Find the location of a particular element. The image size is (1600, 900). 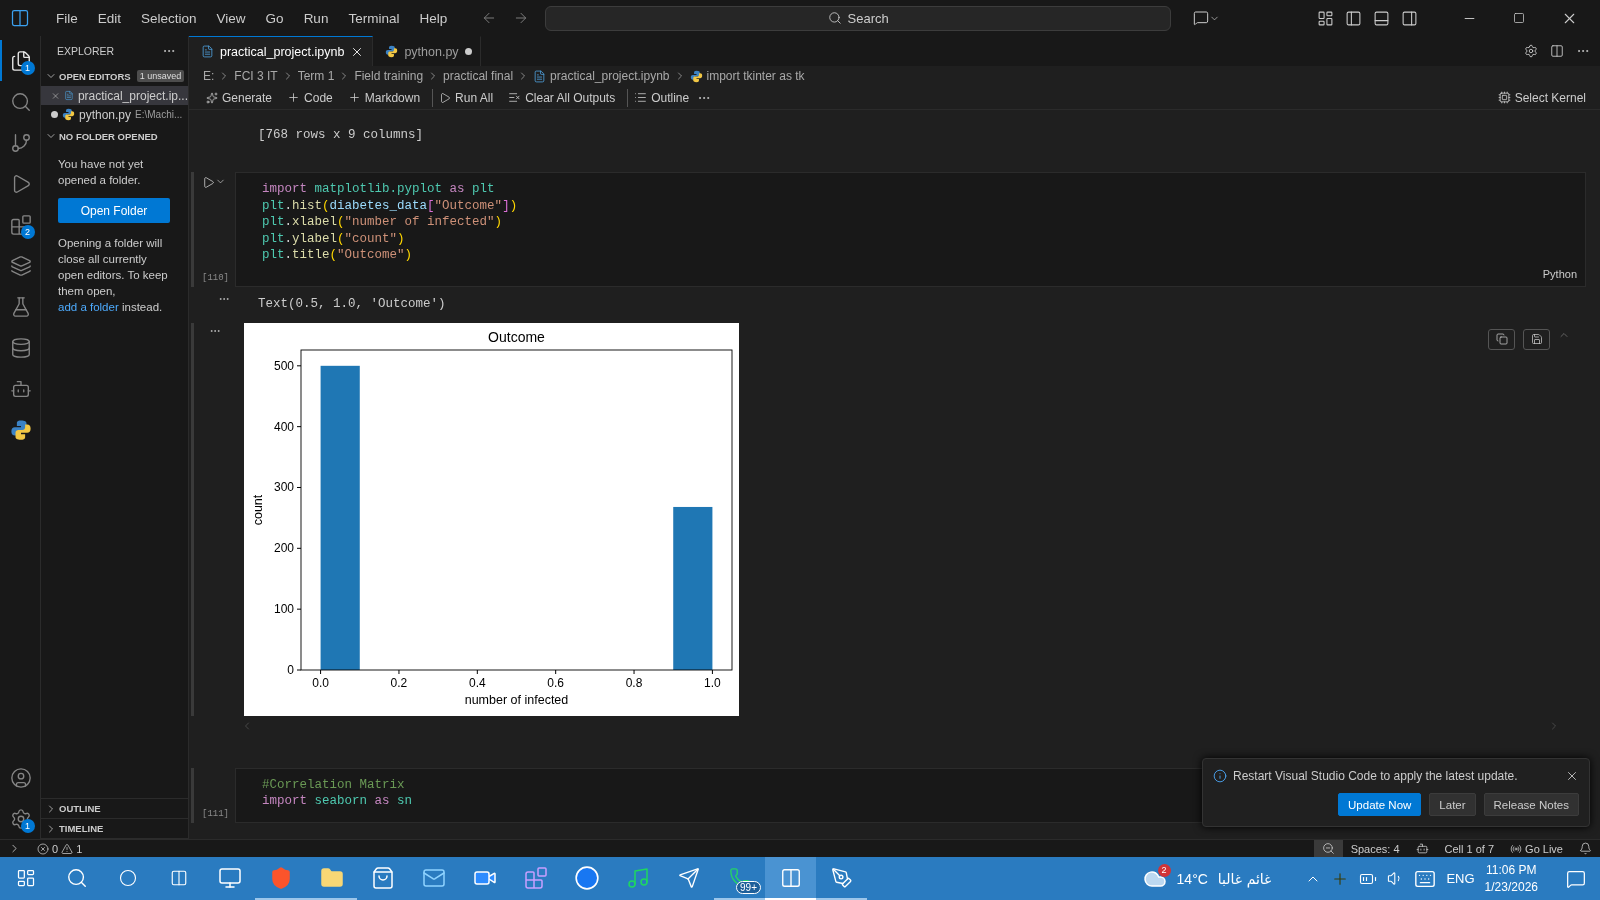

code-line: plt.xlabel("number of infected") is located at coordinates (382, 222).